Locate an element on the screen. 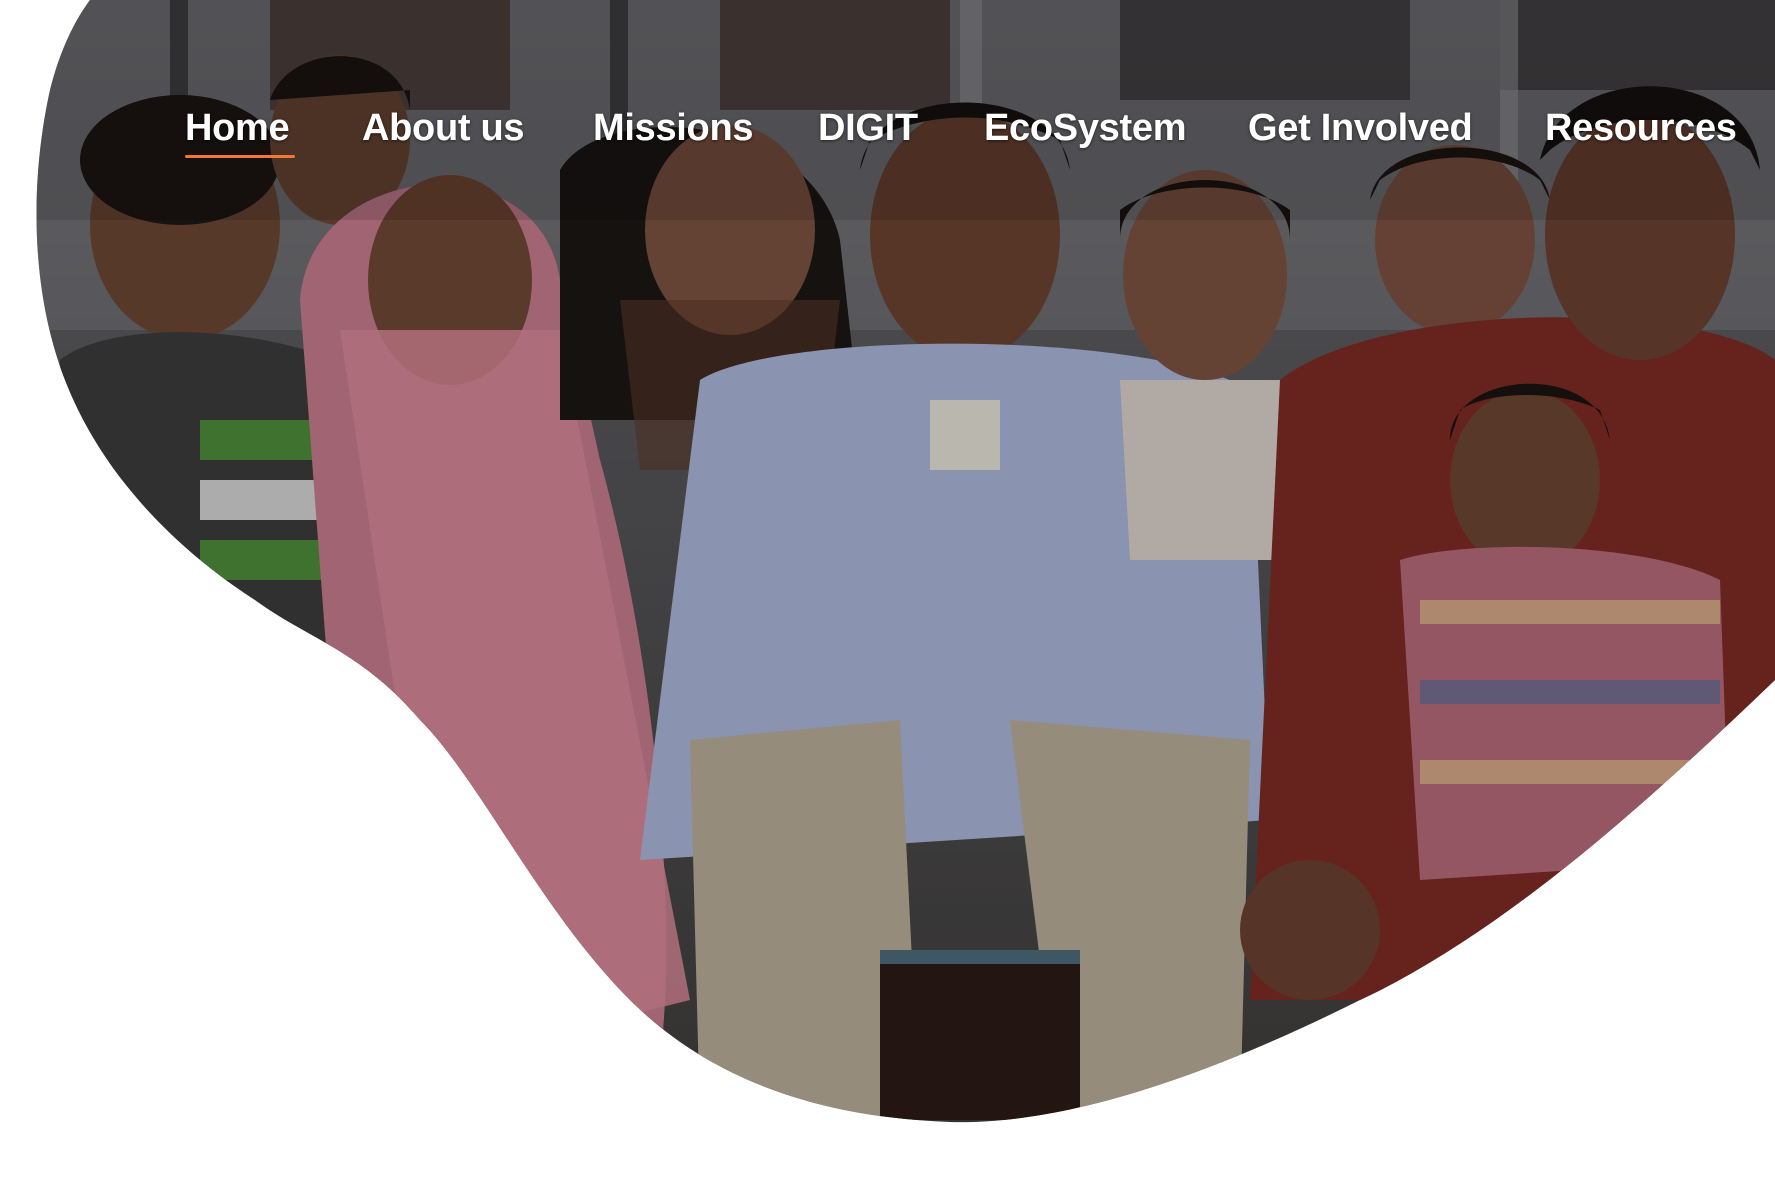 The height and width of the screenshot is (1198, 1775). nav-resources-link: Resources is located at coordinates (1641, 130).